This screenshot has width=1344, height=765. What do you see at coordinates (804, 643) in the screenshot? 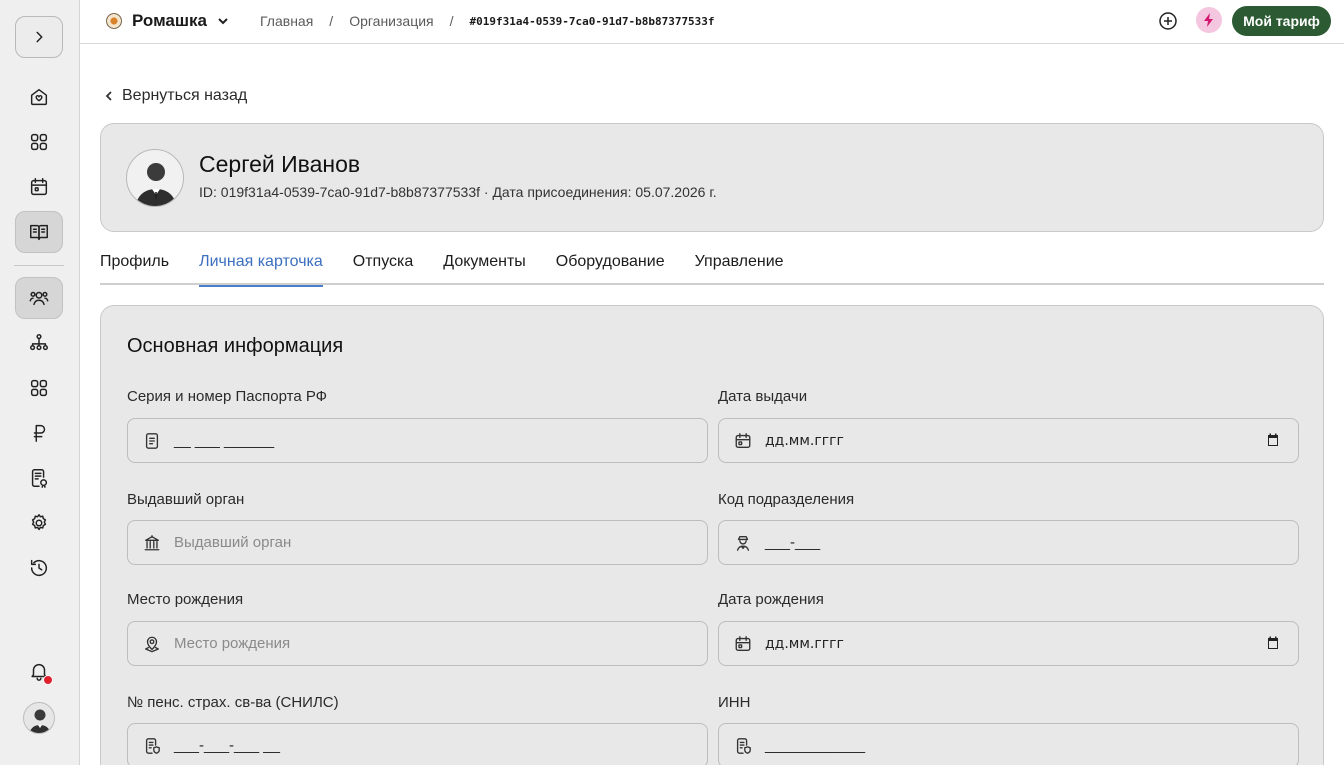
I see `birth-date-value: дд.мм.гггг` at bounding box center [804, 643].